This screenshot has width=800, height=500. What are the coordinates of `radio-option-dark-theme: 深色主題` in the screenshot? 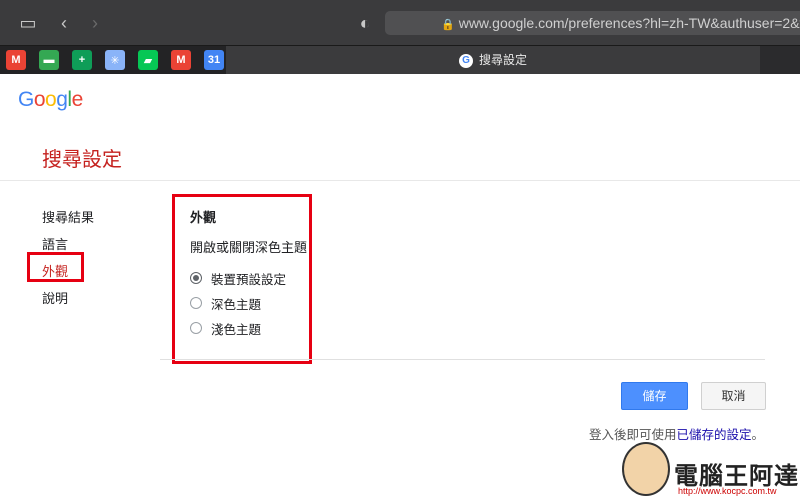 It's located at (225, 303).